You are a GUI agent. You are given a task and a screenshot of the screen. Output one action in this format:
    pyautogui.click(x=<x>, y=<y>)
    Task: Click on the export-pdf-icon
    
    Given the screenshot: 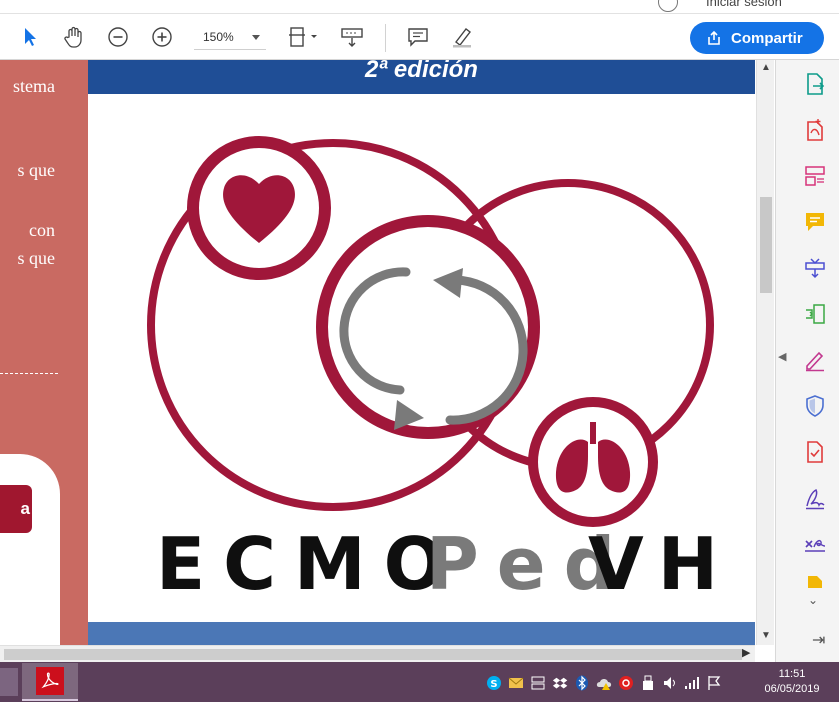 What is the action you would take?
    pyautogui.click(x=816, y=84)
    